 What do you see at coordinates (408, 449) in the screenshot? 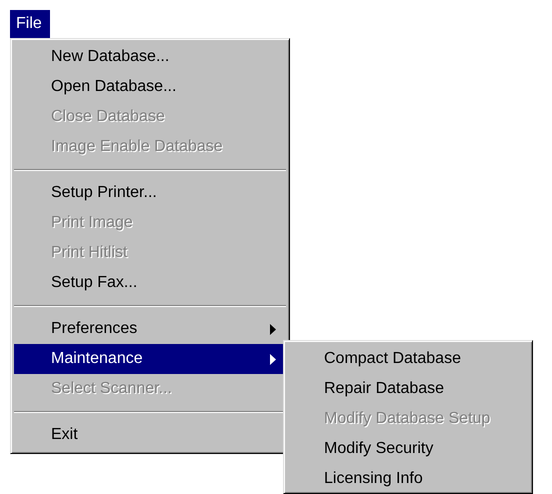
I see `menu-item: Modify Security` at bounding box center [408, 449].